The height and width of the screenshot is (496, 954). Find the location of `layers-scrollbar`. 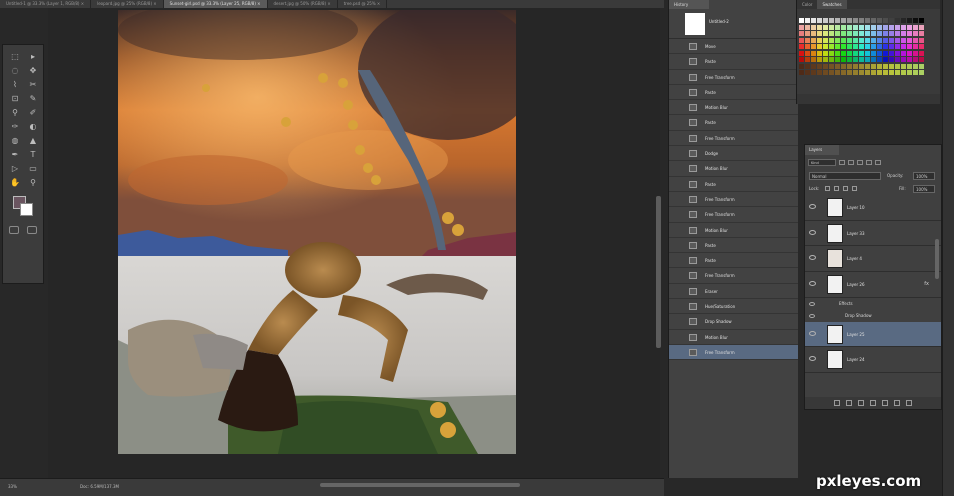

layers-scrollbar is located at coordinates (937, 259).